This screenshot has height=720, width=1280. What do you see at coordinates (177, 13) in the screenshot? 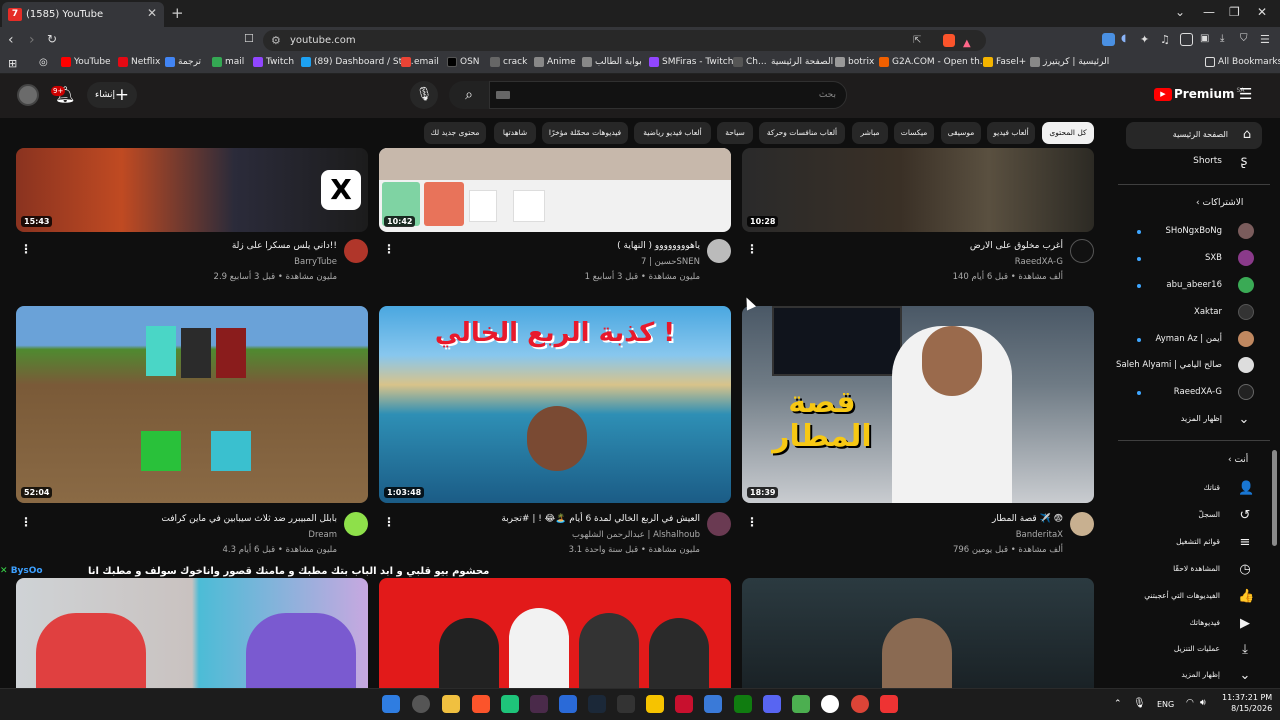
I see `new-tab-button: +` at bounding box center [177, 13].